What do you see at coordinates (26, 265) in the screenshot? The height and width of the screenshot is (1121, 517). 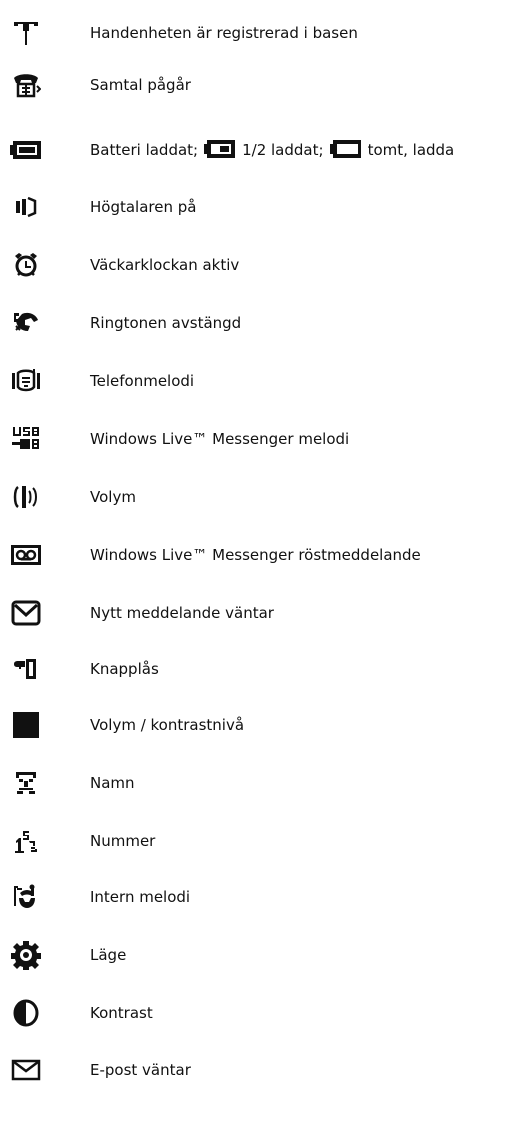 I see `alarm-clock-icon` at bounding box center [26, 265].